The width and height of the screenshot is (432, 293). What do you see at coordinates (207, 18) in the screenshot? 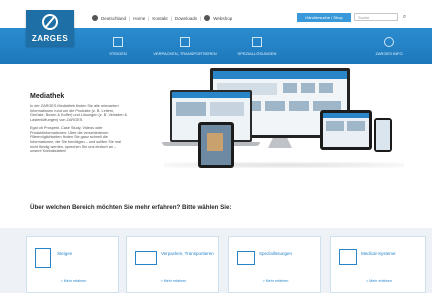
I see `cart-icon` at bounding box center [207, 18].